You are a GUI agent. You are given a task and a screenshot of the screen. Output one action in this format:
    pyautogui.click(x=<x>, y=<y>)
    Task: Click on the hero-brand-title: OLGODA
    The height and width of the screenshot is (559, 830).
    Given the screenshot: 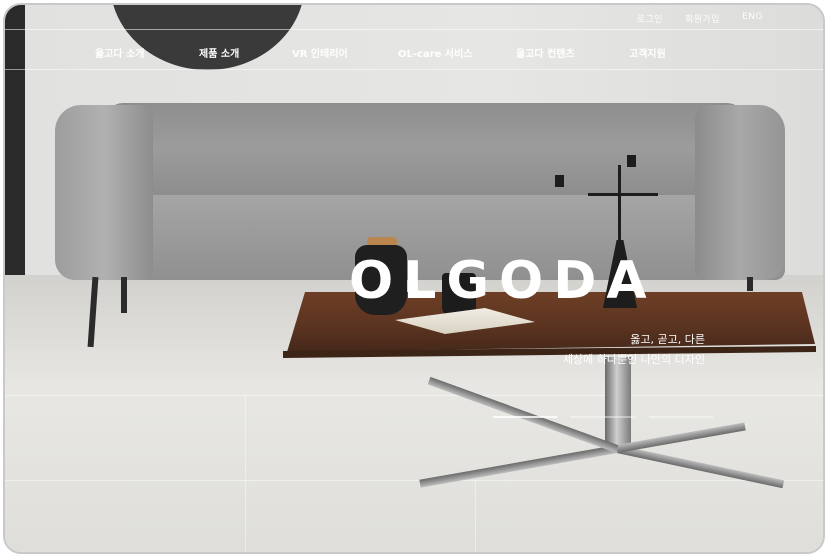 What is the action you would take?
    pyautogui.click(x=503, y=281)
    